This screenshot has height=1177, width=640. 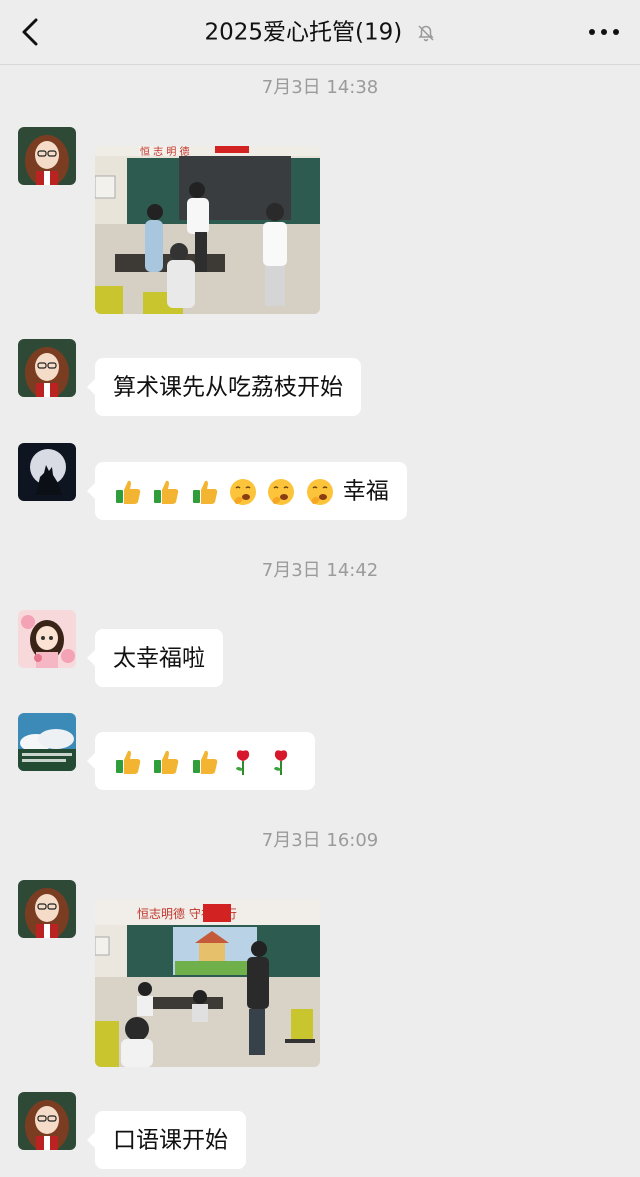 I want to click on more-button, so click(x=604, y=32).